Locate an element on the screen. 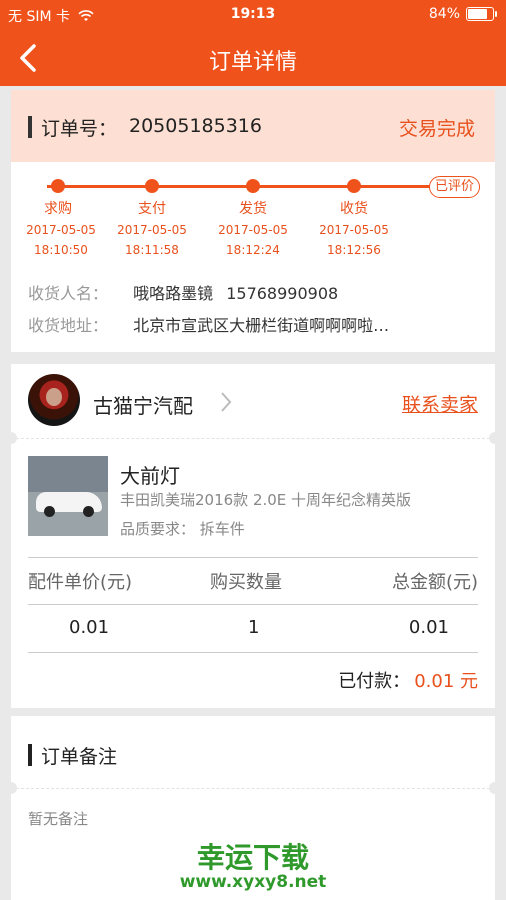  paid-amount: 0.01 元 is located at coordinates (446, 681).